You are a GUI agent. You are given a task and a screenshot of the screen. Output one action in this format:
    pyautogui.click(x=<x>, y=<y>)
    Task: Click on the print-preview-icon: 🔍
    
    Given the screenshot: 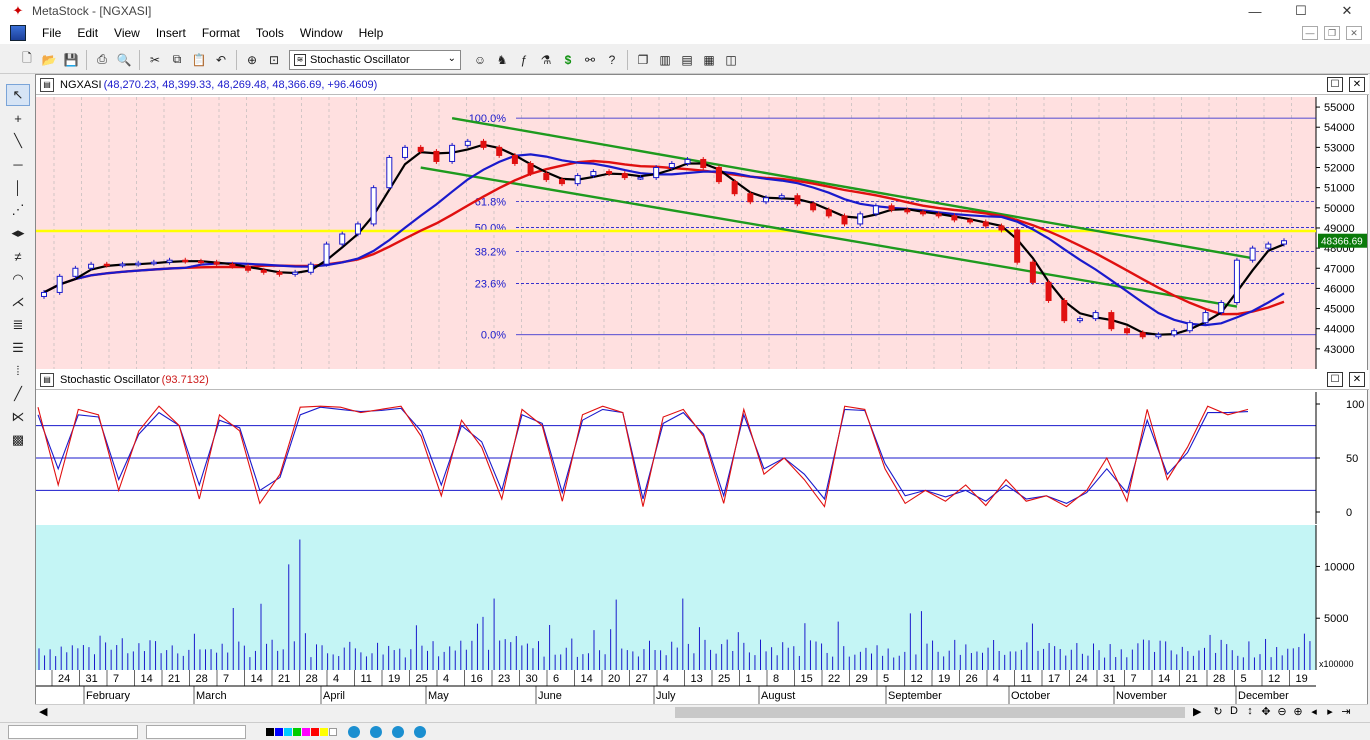 What is the action you would take?
    pyautogui.click(x=124, y=60)
    